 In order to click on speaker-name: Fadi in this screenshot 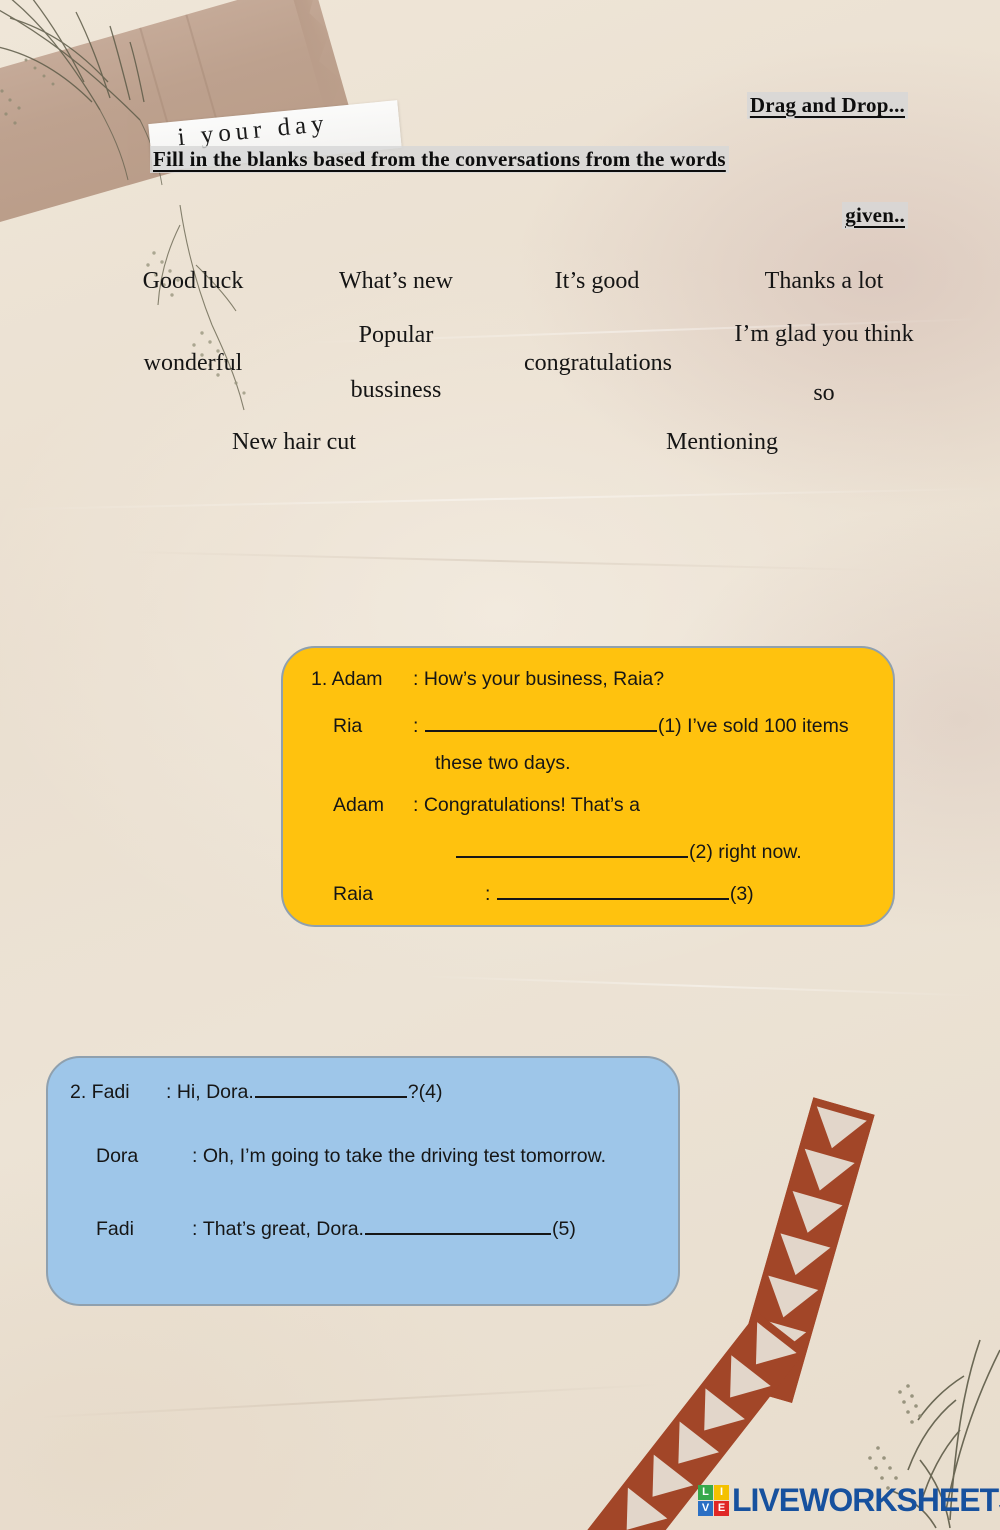, I will do `click(115, 1228)`.